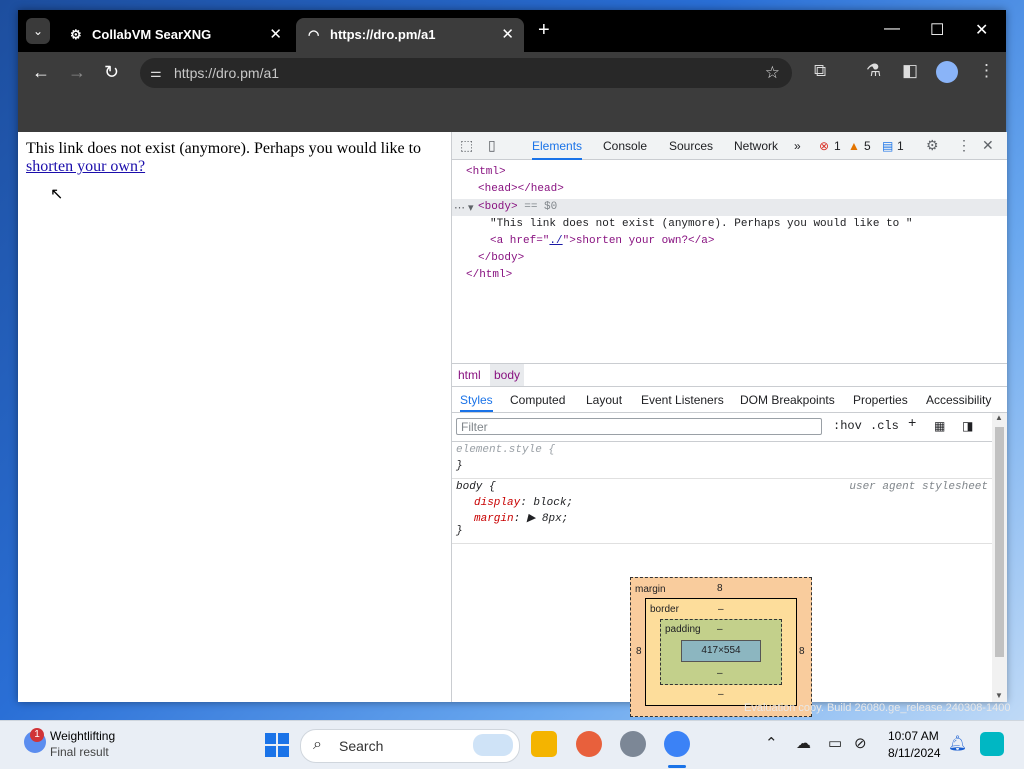  What do you see at coordinates (910, 71) in the screenshot?
I see `side-panel-icon: ◧` at bounding box center [910, 71].